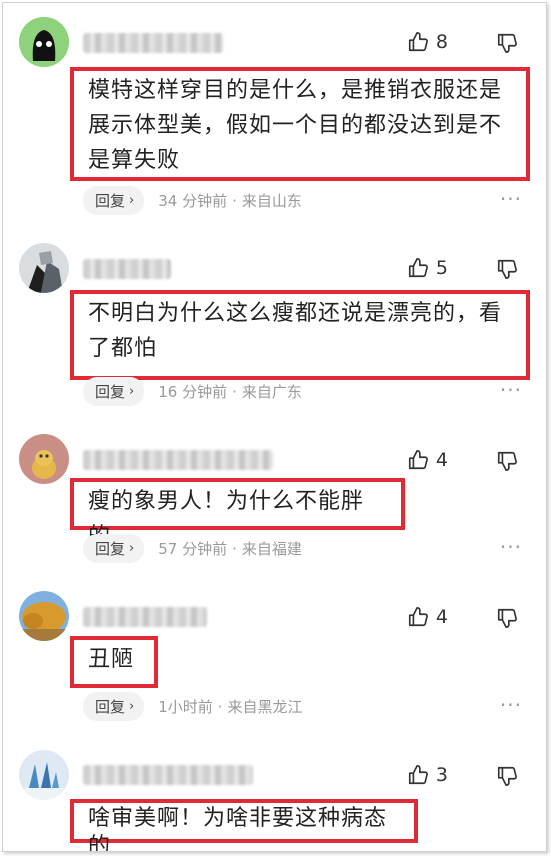  I want to click on comment-time: 57 分钟前, so click(193, 549).